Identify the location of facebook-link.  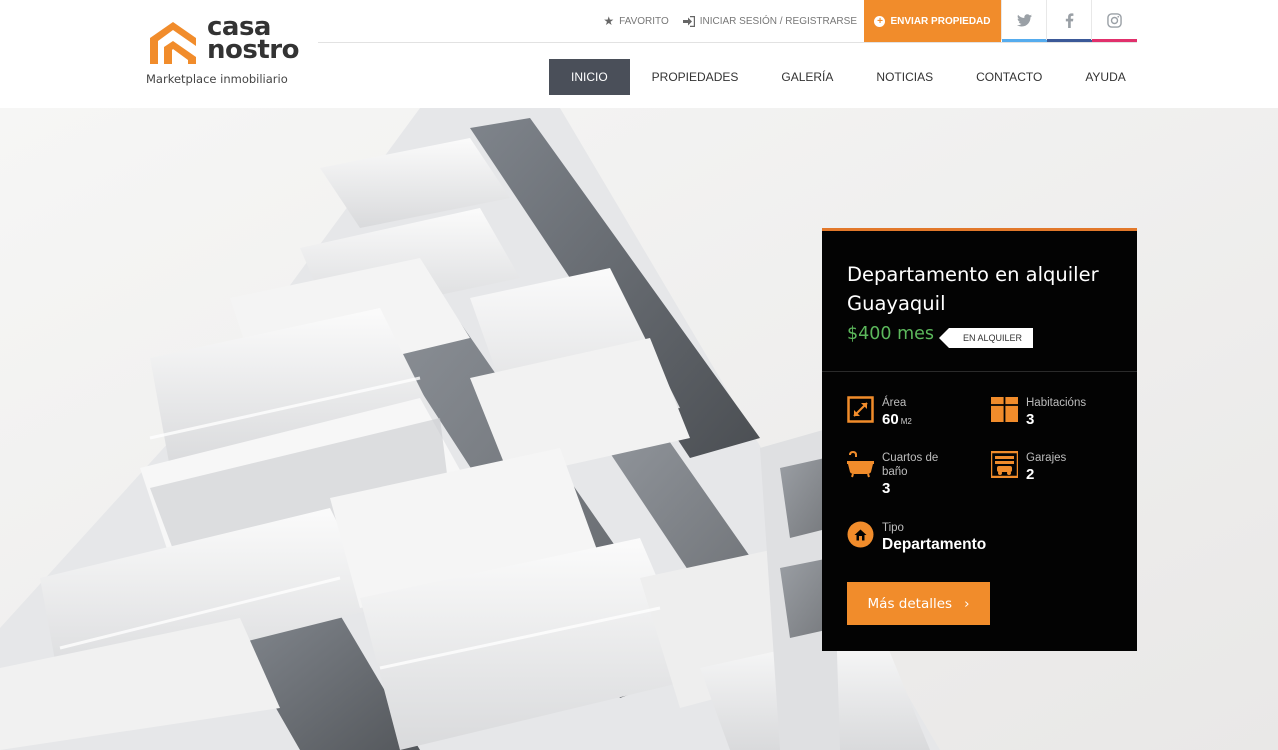
(1069, 21).